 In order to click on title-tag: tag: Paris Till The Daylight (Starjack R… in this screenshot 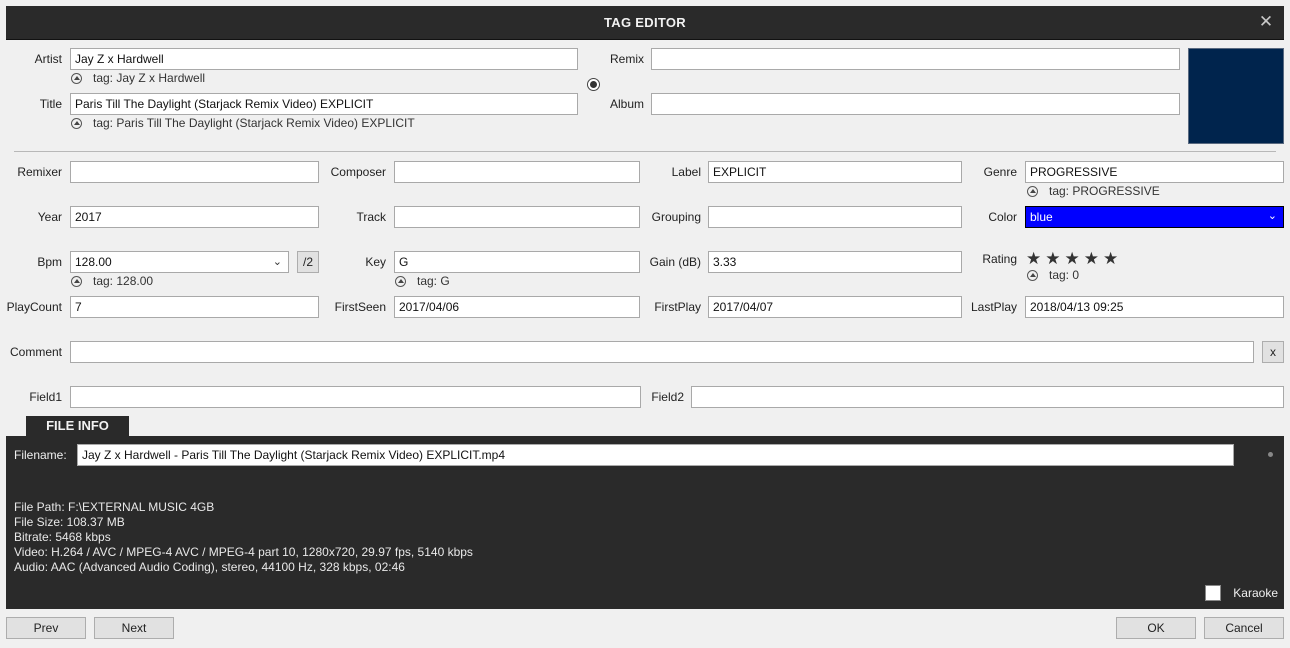, I will do `click(243, 123)`.